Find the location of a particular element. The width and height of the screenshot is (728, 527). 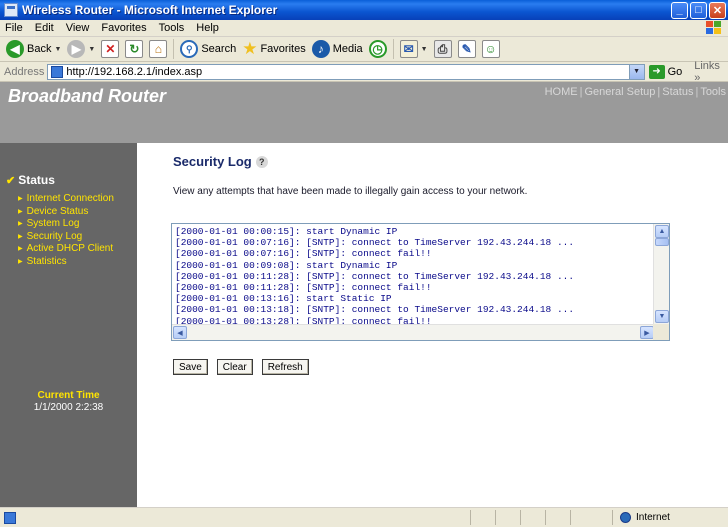

zone-label: Internet is located at coordinates (653, 517).